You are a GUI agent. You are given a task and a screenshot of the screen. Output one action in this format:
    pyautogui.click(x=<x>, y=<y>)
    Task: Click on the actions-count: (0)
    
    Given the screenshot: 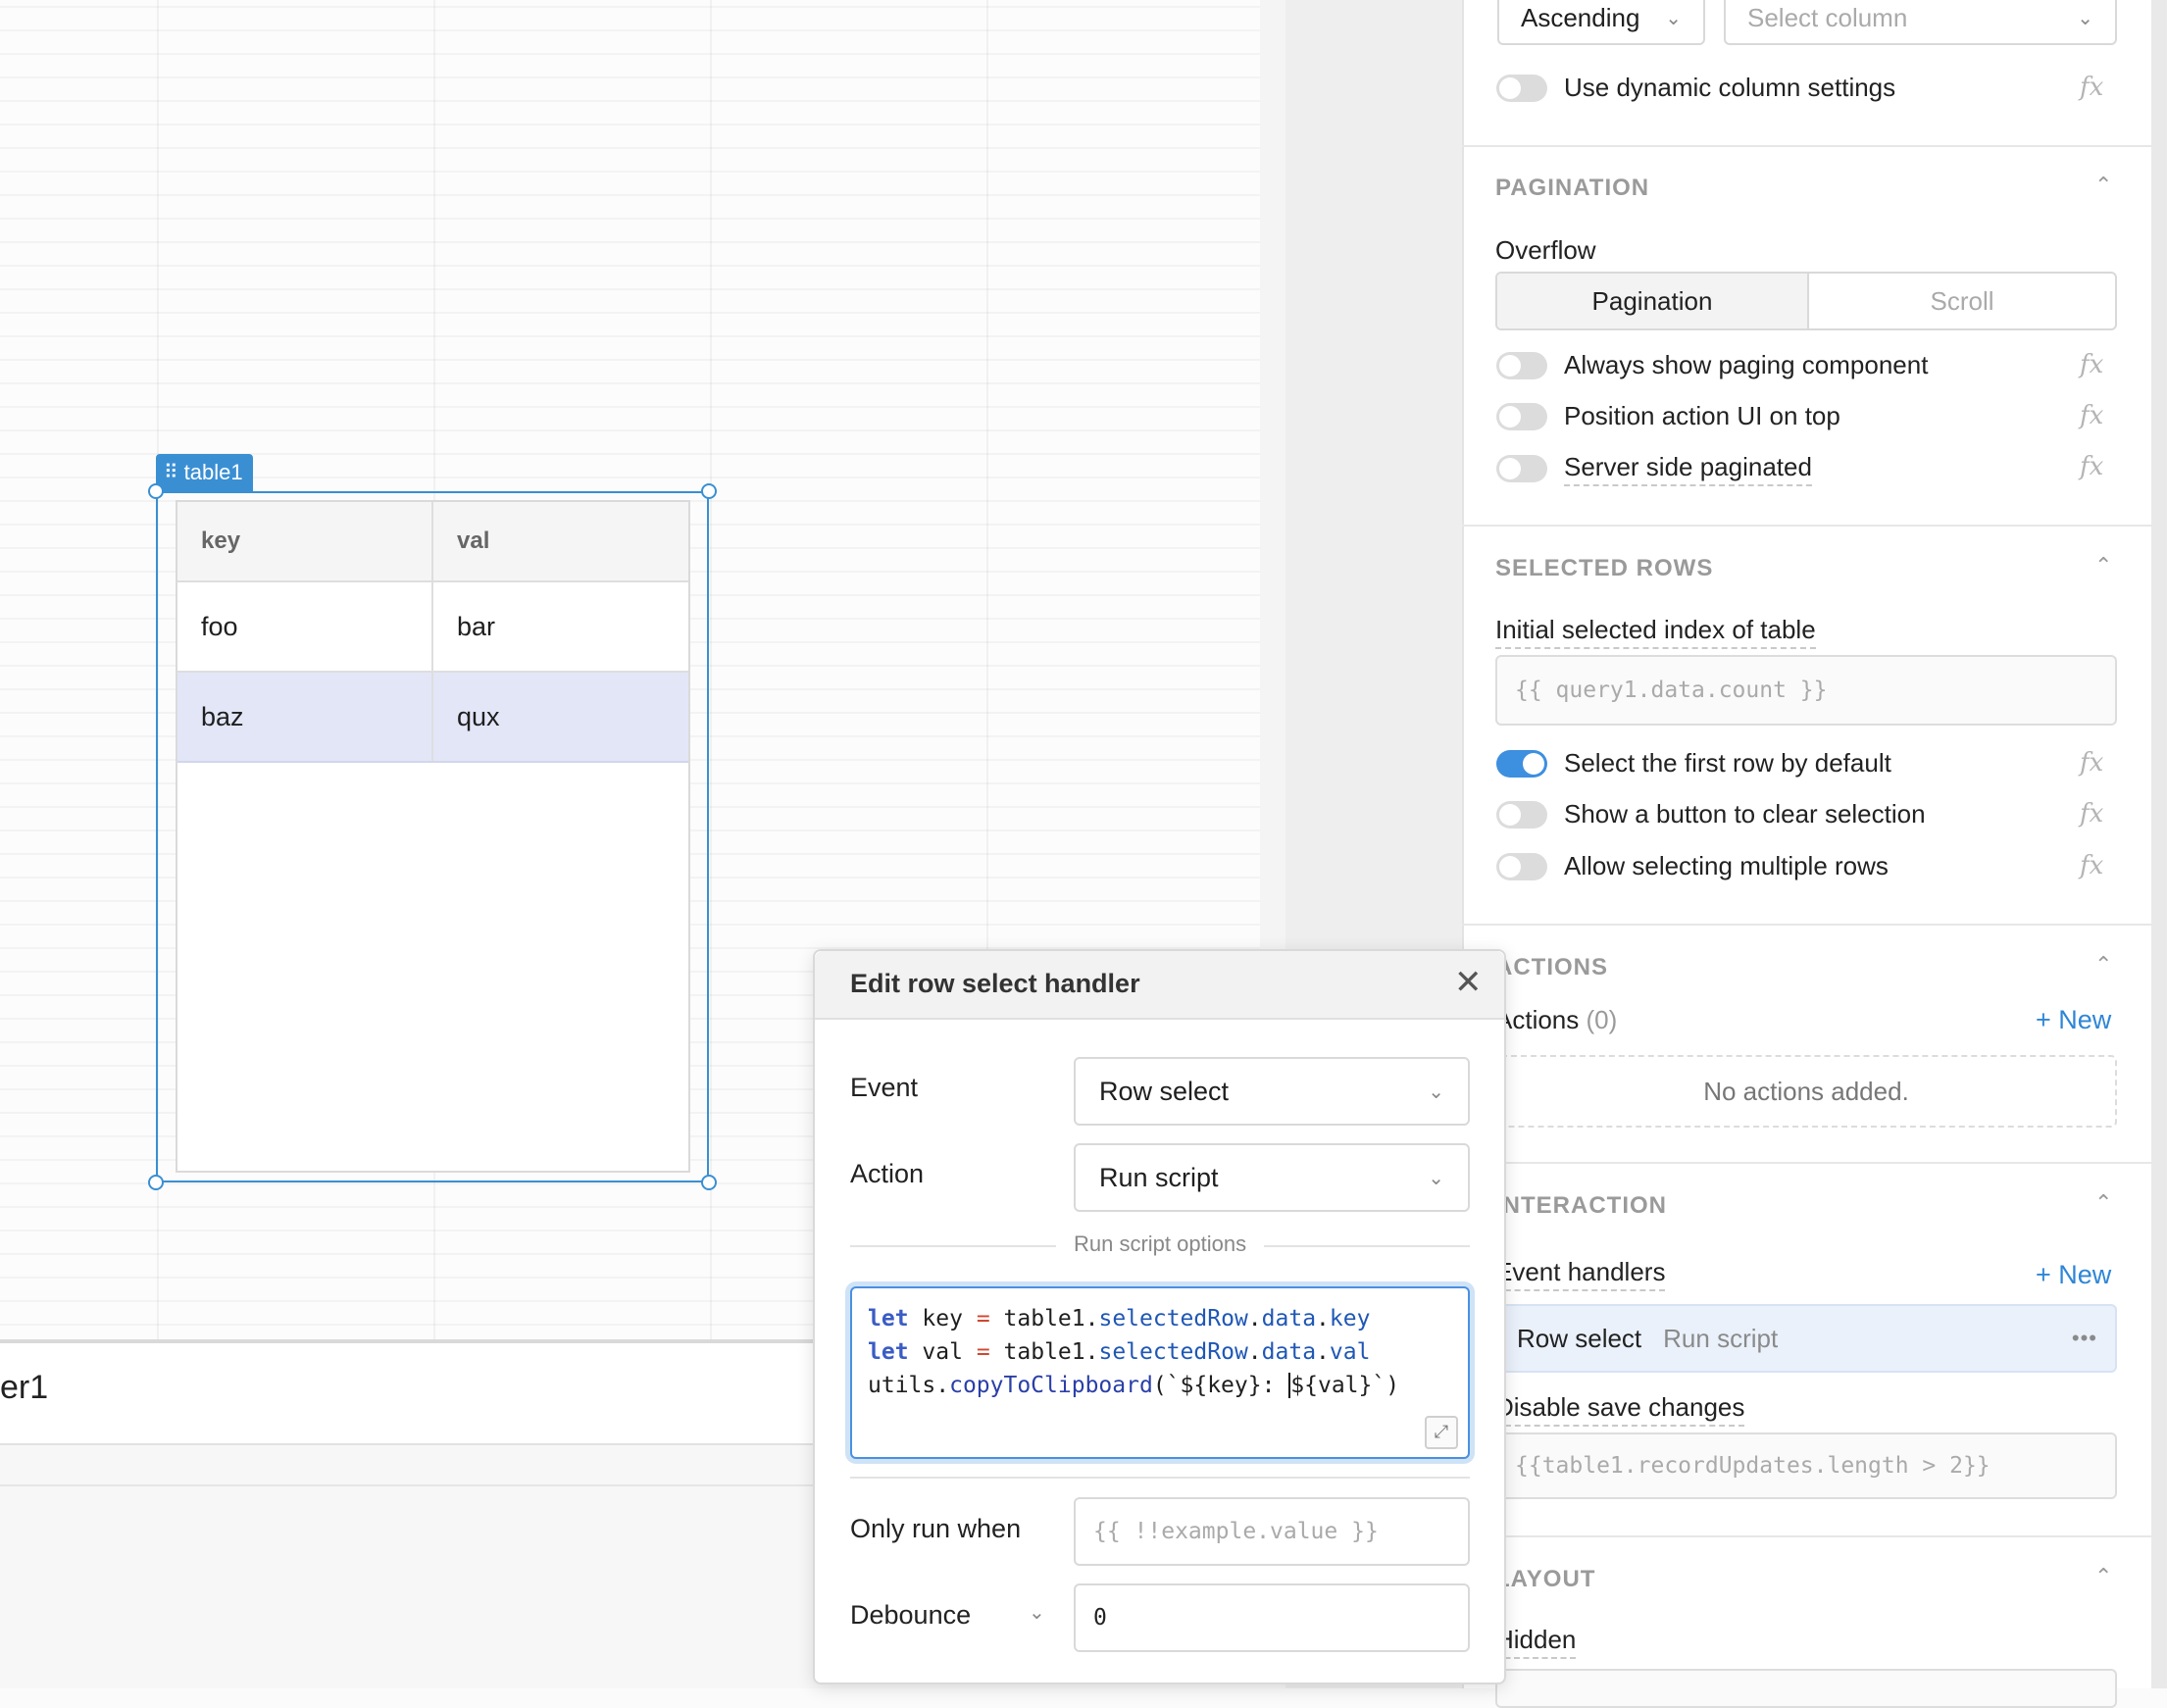 What is the action you would take?
    pyautogui.click(x=1602, y=1019)
    